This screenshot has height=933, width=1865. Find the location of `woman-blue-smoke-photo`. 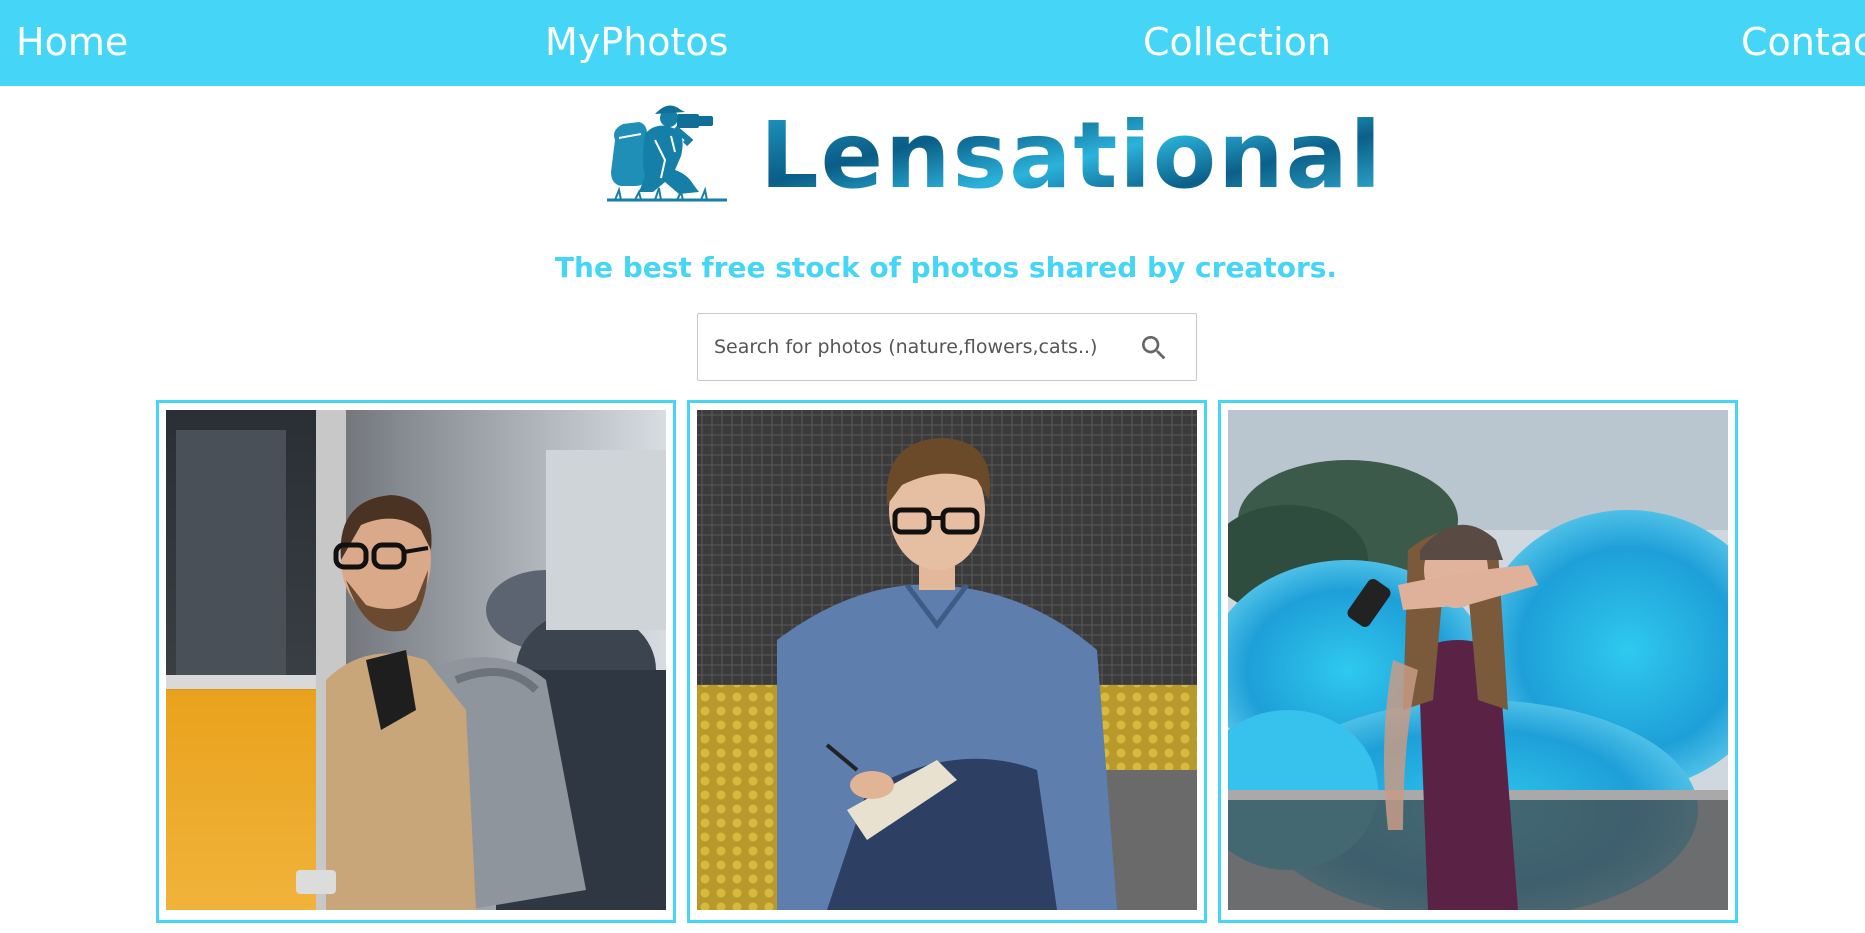

woman-blue-smoke-photo is located at coordinates (1478, 660).